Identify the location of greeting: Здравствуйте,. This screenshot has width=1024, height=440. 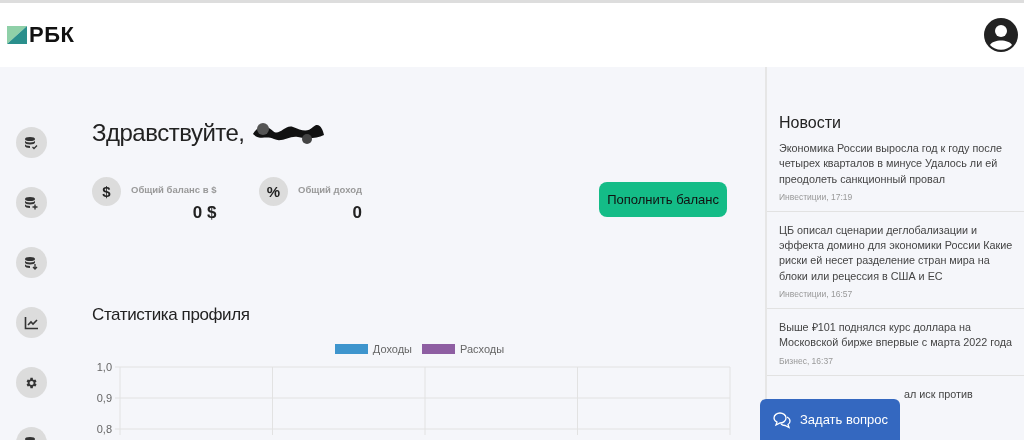
(168, 133).